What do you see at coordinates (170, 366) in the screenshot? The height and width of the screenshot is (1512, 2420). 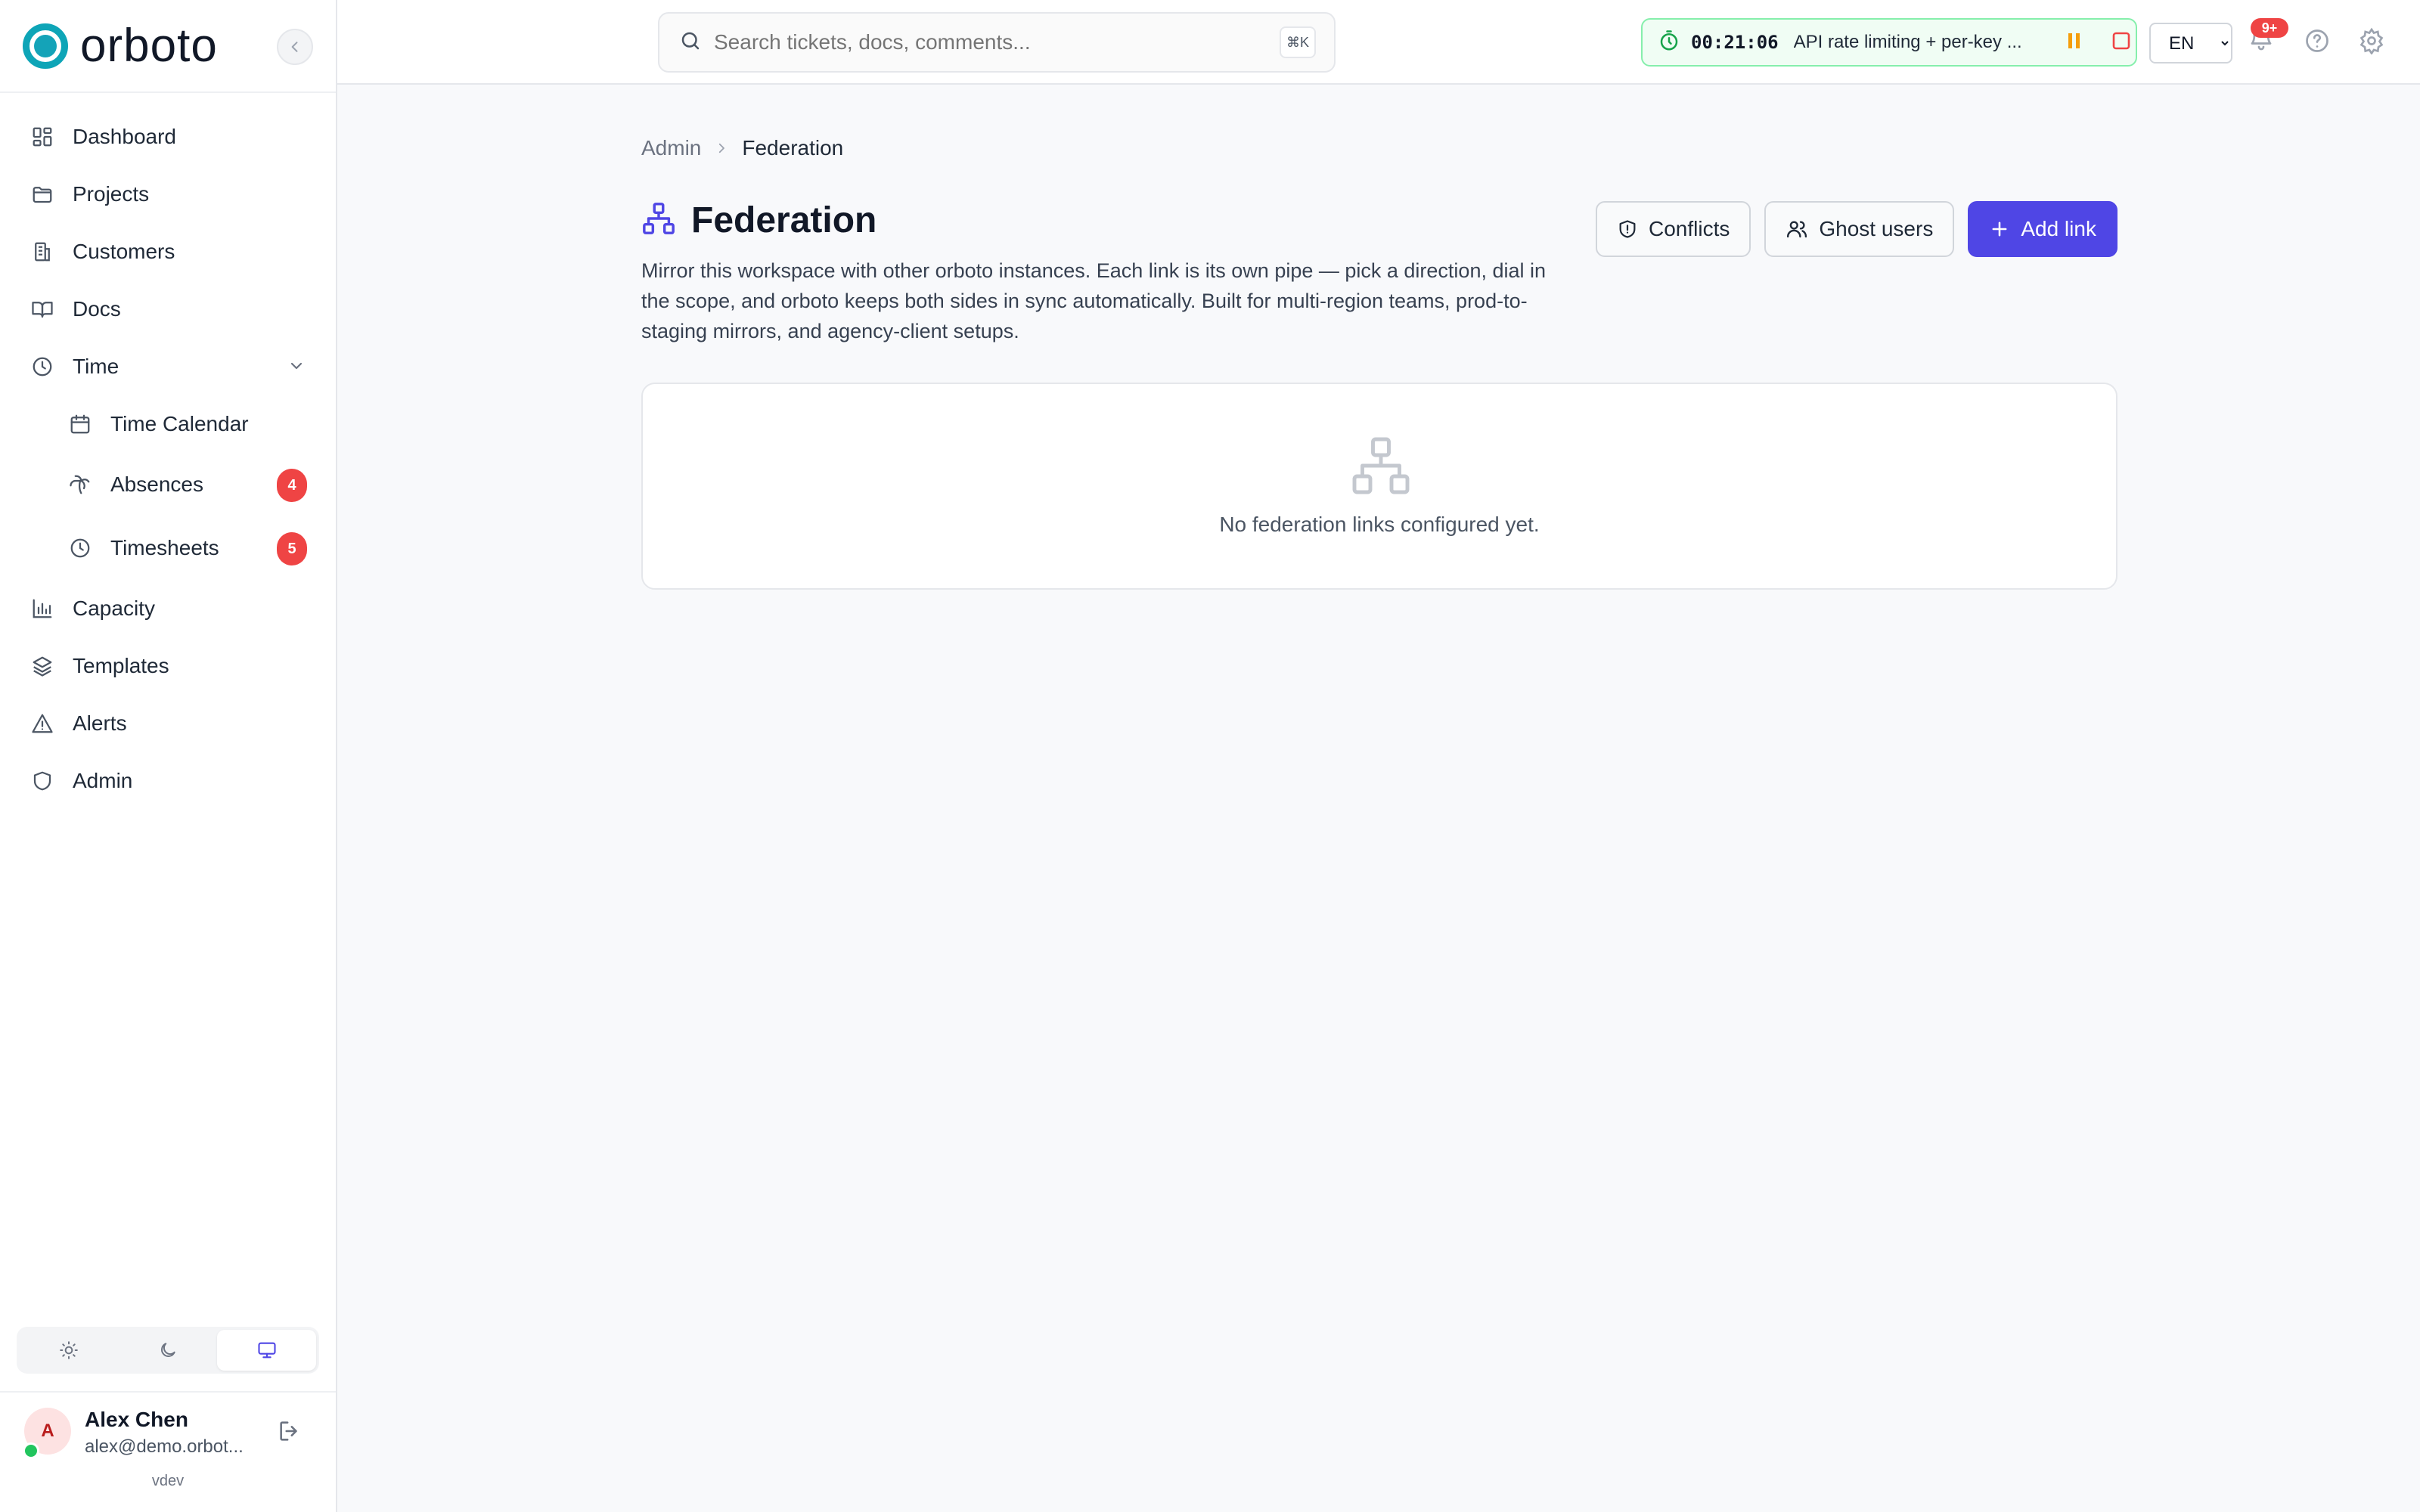 I see `sidebar-item-time: Time` at bounding box center [170, 366].